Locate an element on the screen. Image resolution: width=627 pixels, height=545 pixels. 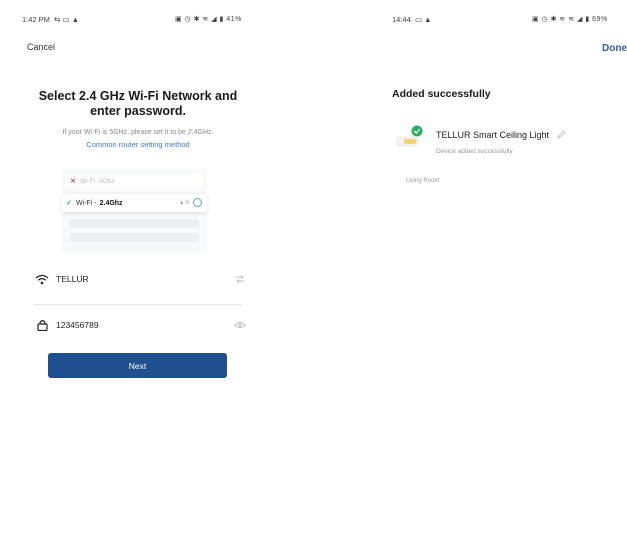
eye-icon is located at coordinates (240, 325).